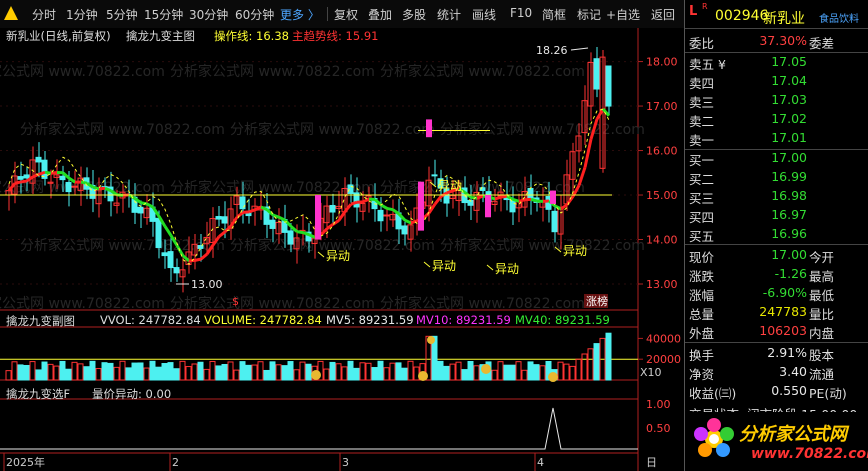  I want to click on period-tab-15min: 15分钟, so click(163, 14).